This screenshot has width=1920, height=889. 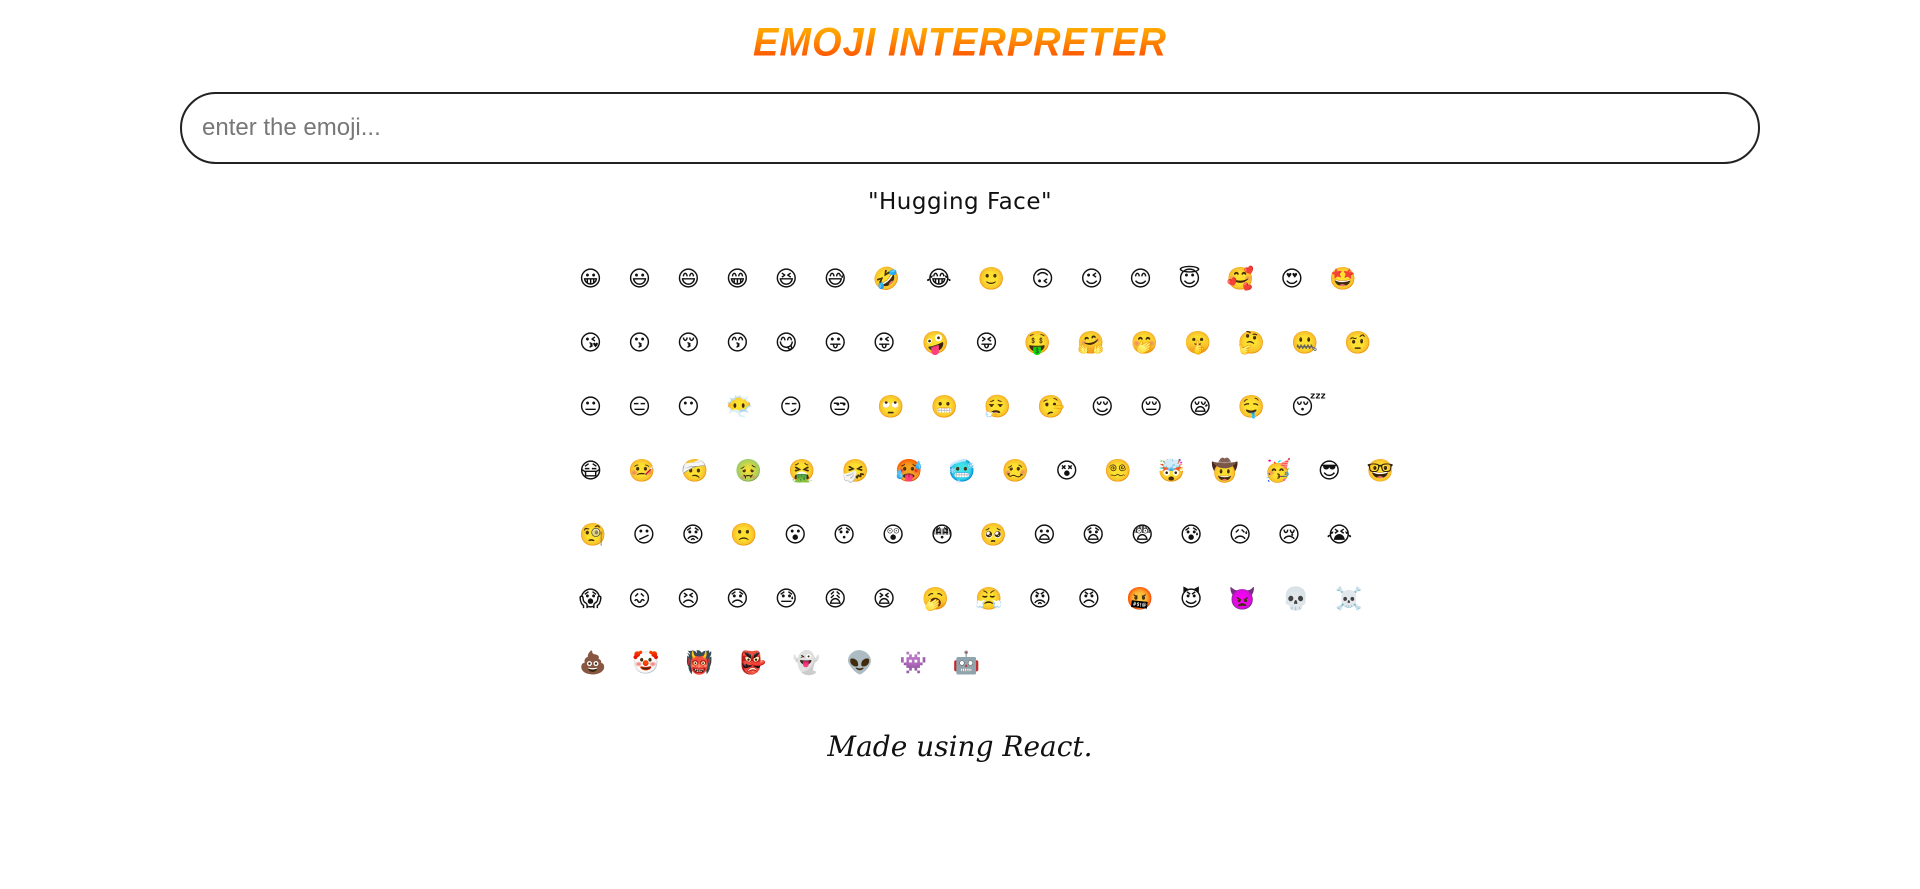 What do you see at coordinates (1139, 600) in the screenshot?
I see `emoji-item: 🤬` at bounding box center [1139, 600].